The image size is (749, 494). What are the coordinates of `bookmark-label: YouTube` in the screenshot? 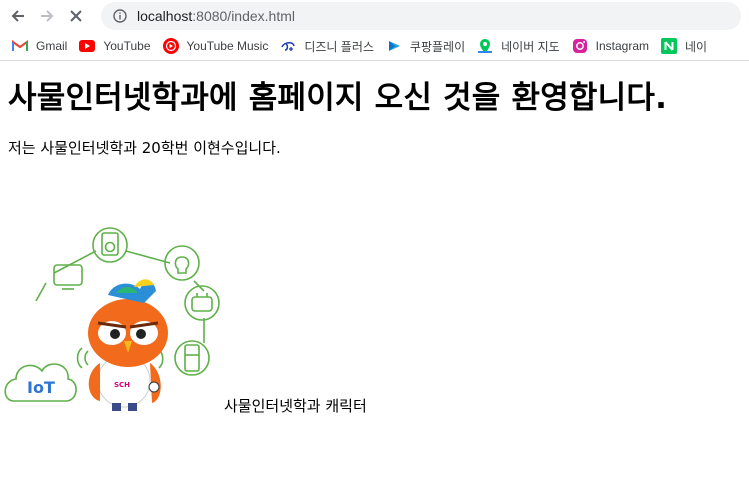 It's located at (127, 46).